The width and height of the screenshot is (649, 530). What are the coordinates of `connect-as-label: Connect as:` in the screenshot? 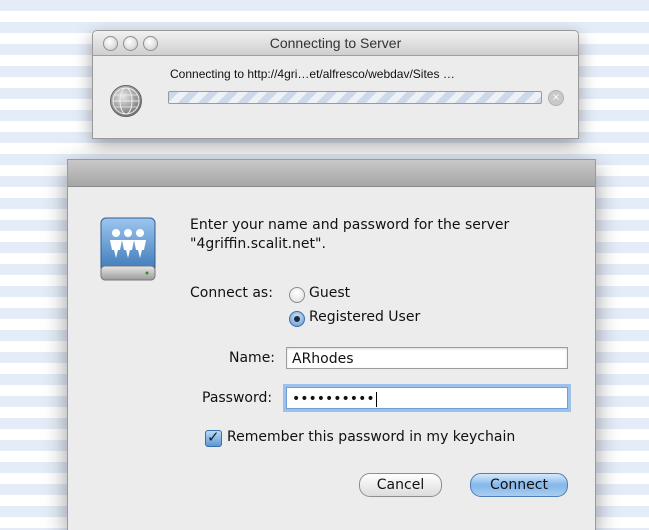 It's located at (231, 293).